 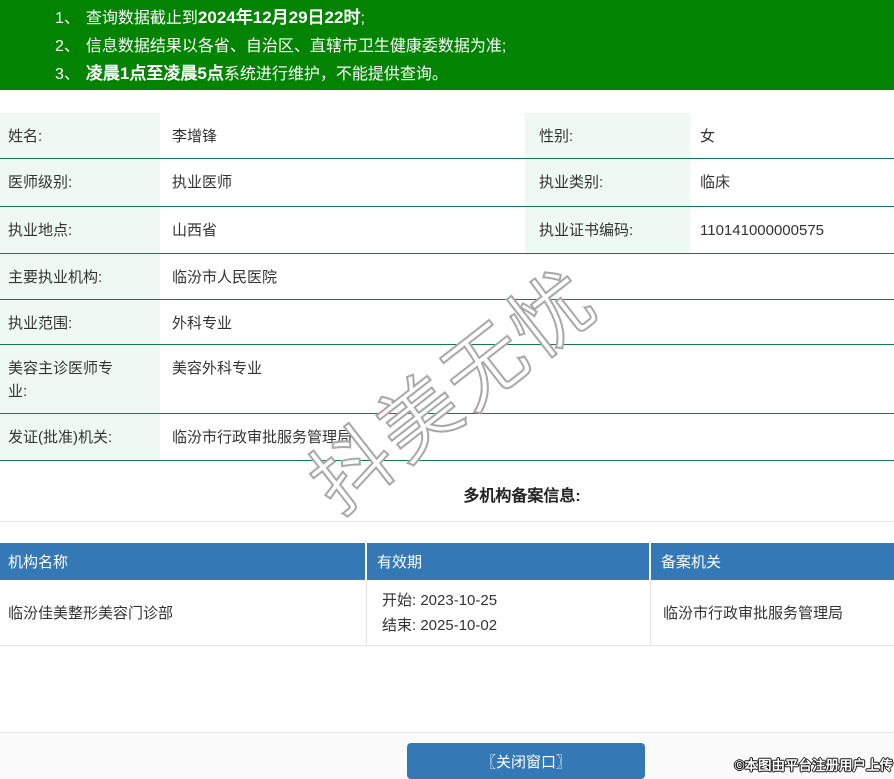 What do you see at coordinates (80, 182) in the screenshot?
I see `field-label-doctor-level: 医师级别:` at bounding box center [80, 182].